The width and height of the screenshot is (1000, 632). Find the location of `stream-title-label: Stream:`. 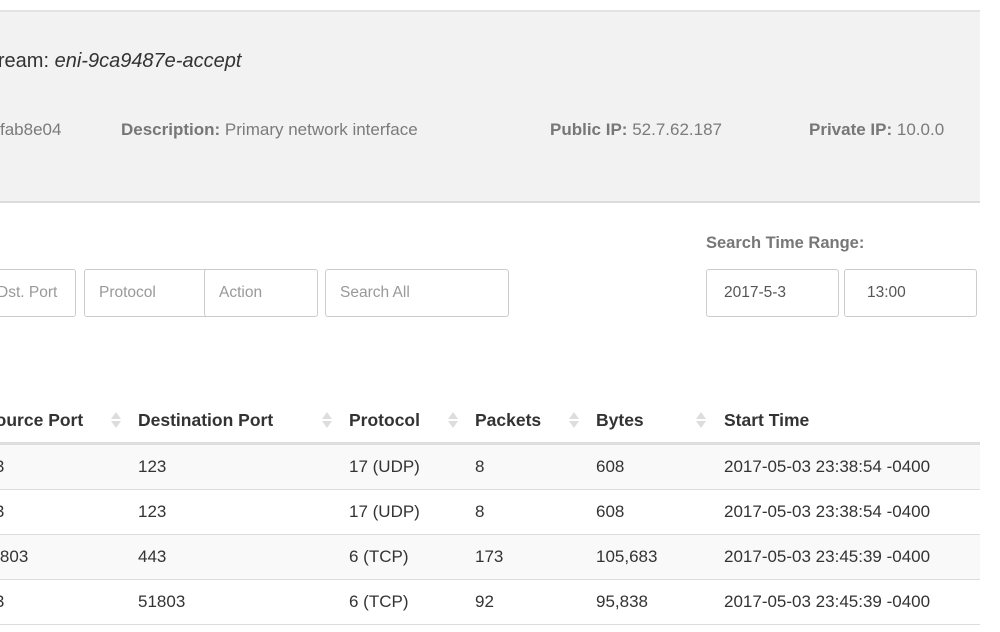

stream-title-label: Stream: is located at coordinates (25, 61).